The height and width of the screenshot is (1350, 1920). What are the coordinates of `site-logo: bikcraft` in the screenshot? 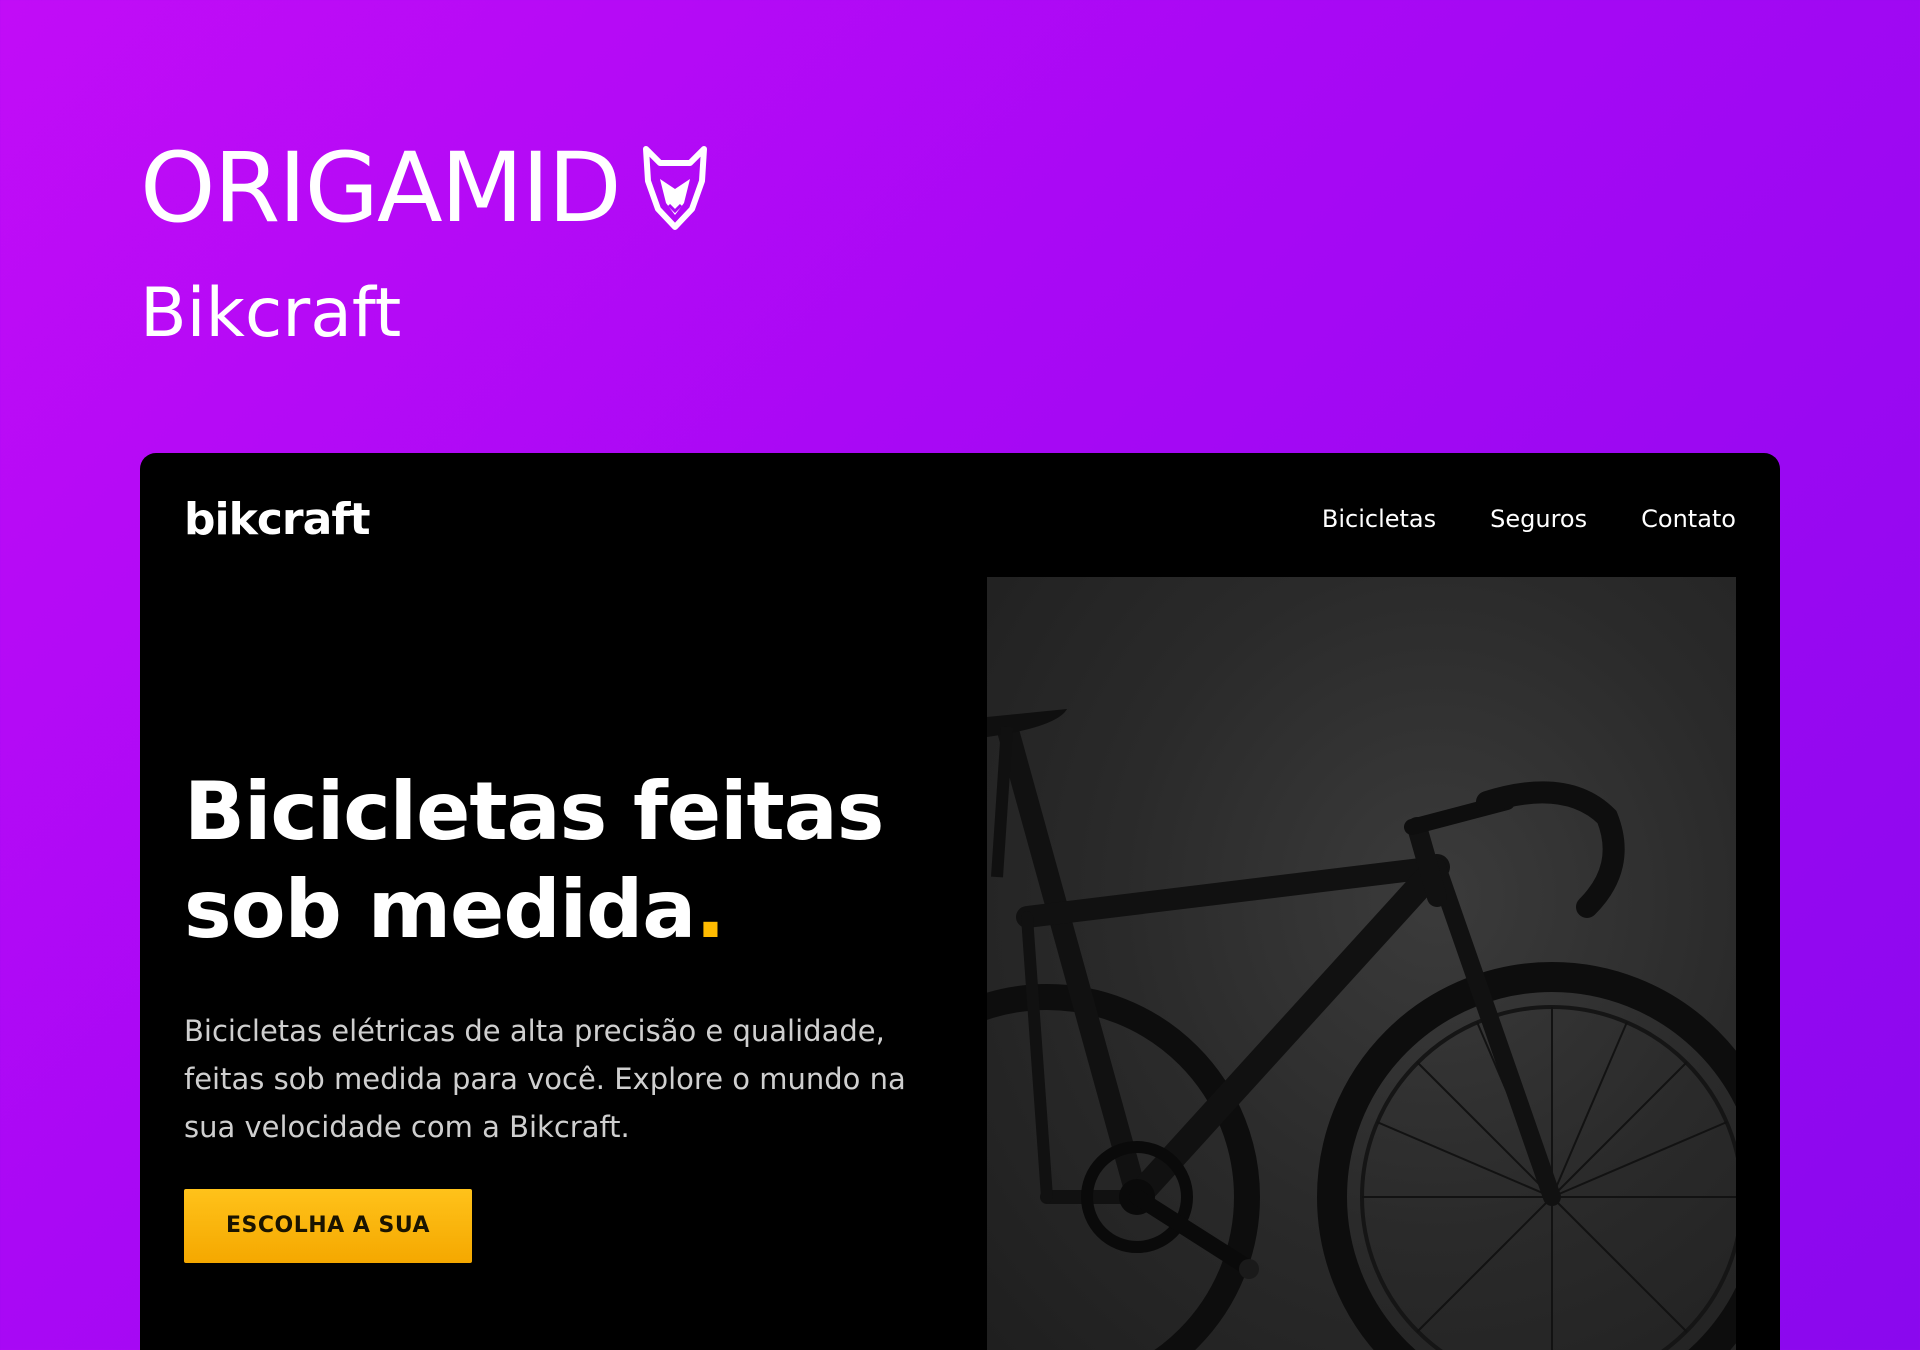 It's located at (277, 519).